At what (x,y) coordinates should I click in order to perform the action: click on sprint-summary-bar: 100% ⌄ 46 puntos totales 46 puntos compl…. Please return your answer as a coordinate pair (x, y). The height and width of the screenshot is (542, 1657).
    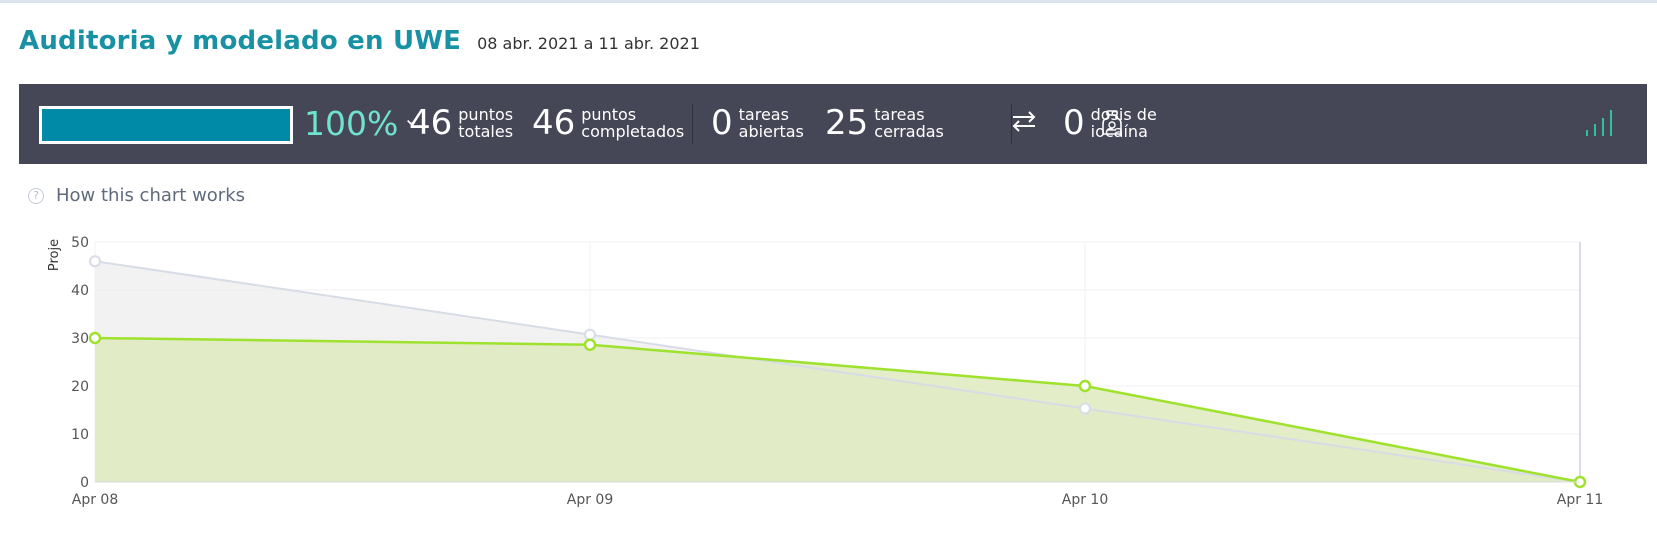
    Looking at the image, I should click on (833, 124).